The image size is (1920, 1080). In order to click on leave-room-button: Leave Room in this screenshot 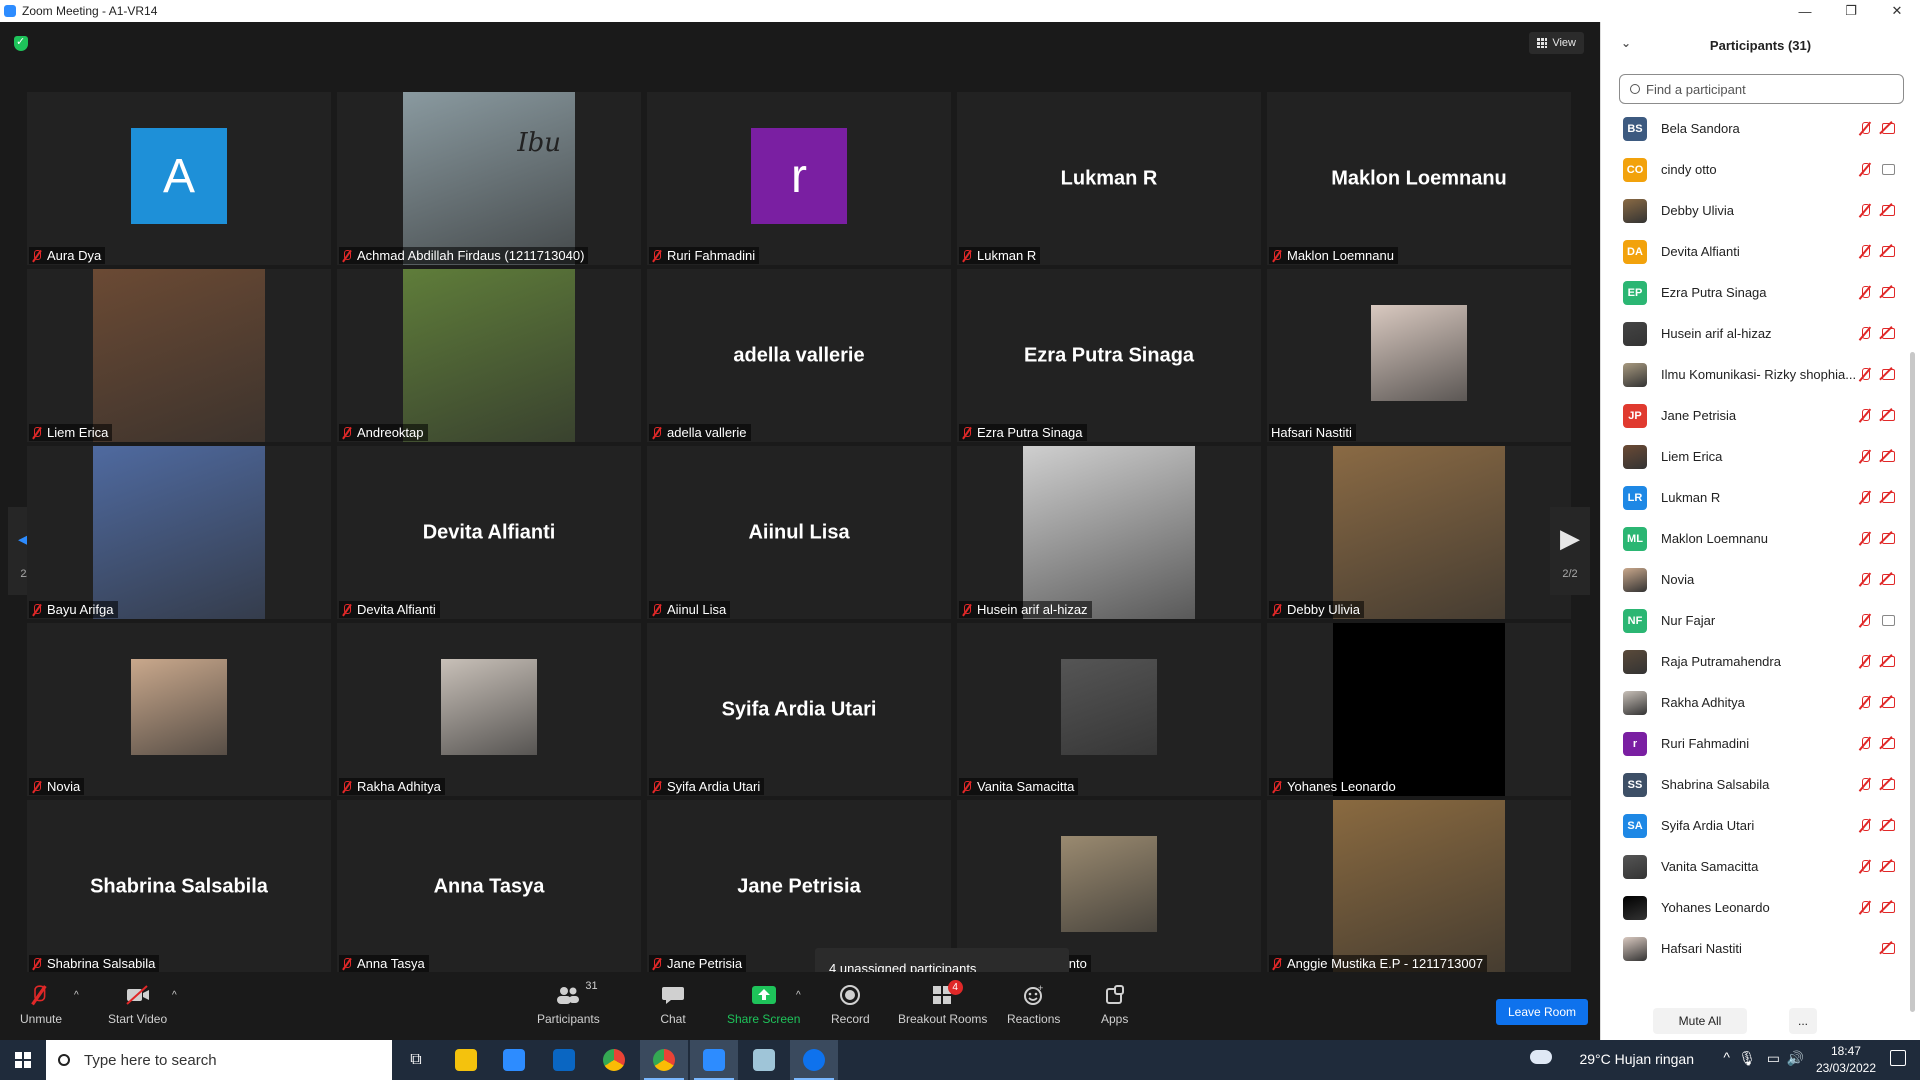, I will do `click(1542, 1012)`.